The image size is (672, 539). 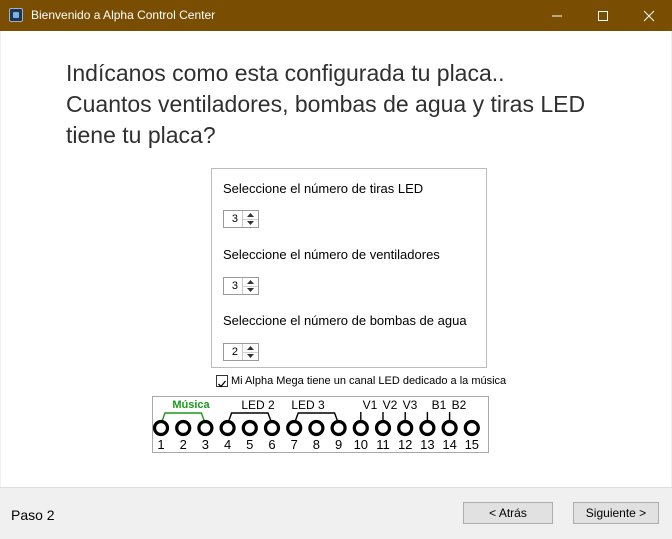 What do you see at coordinates (241, 219) in the screenshot?
I see `led-strips-spinner: 3` at bounding box center [241, 219].